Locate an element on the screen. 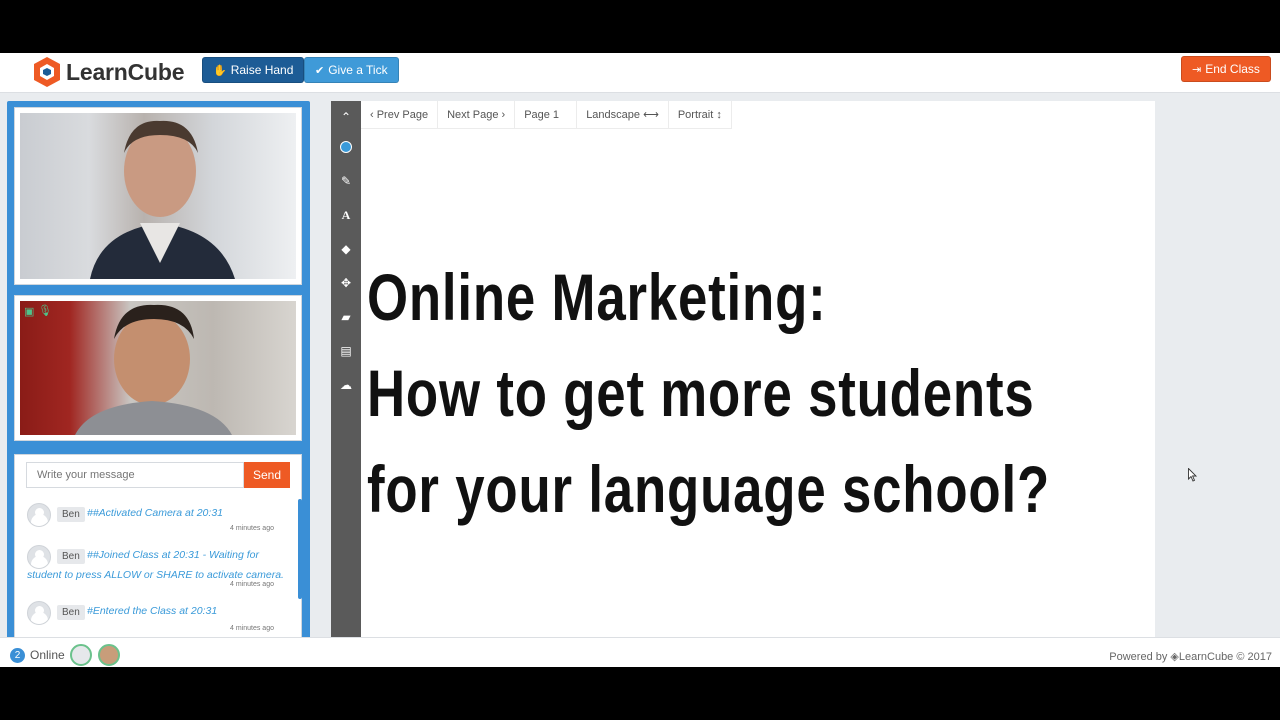 The image size is (1280, 720). give-tick-button: ✔ Give a Tick is located at coordinates (351, 70).